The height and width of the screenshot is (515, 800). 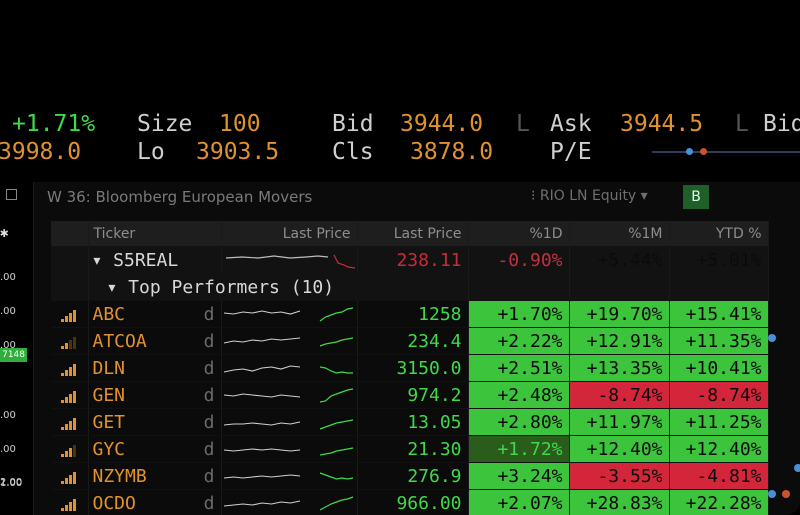 What do you see at coordinates (413, 368) in the screenshot?
I see `last-price-cell: 3150.0` at bounding box center [413, 368].